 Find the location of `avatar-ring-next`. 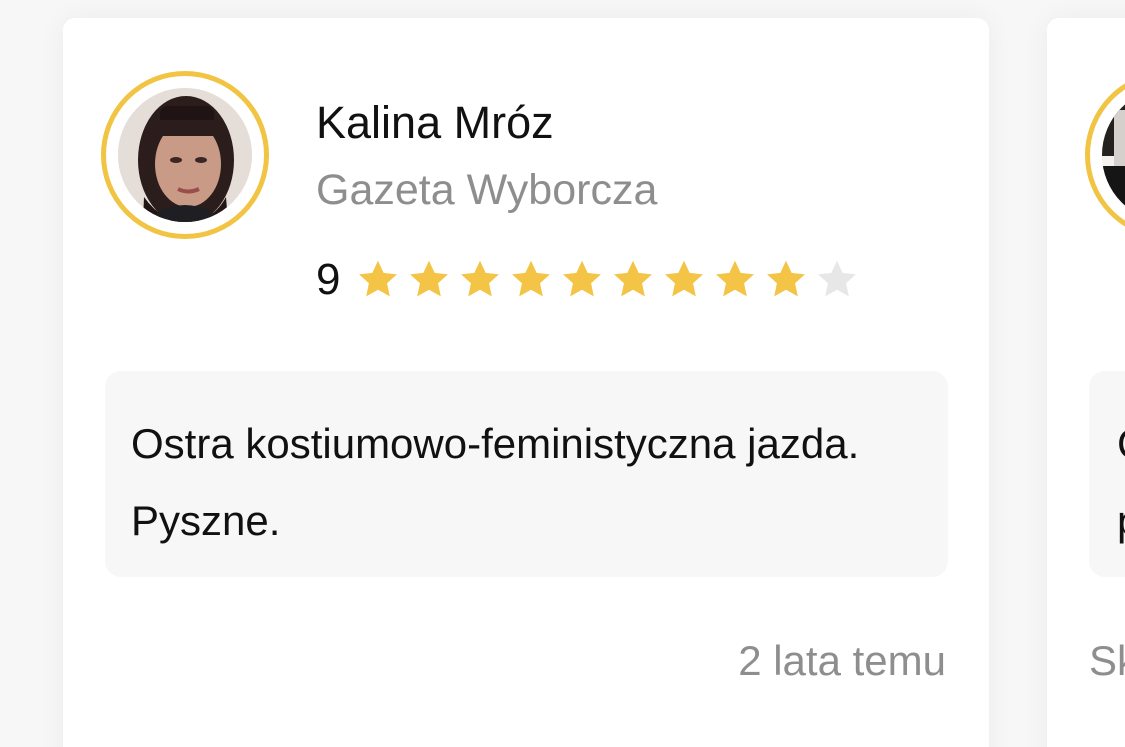

avatar-ring-next is located at coordinates (1105, 155).